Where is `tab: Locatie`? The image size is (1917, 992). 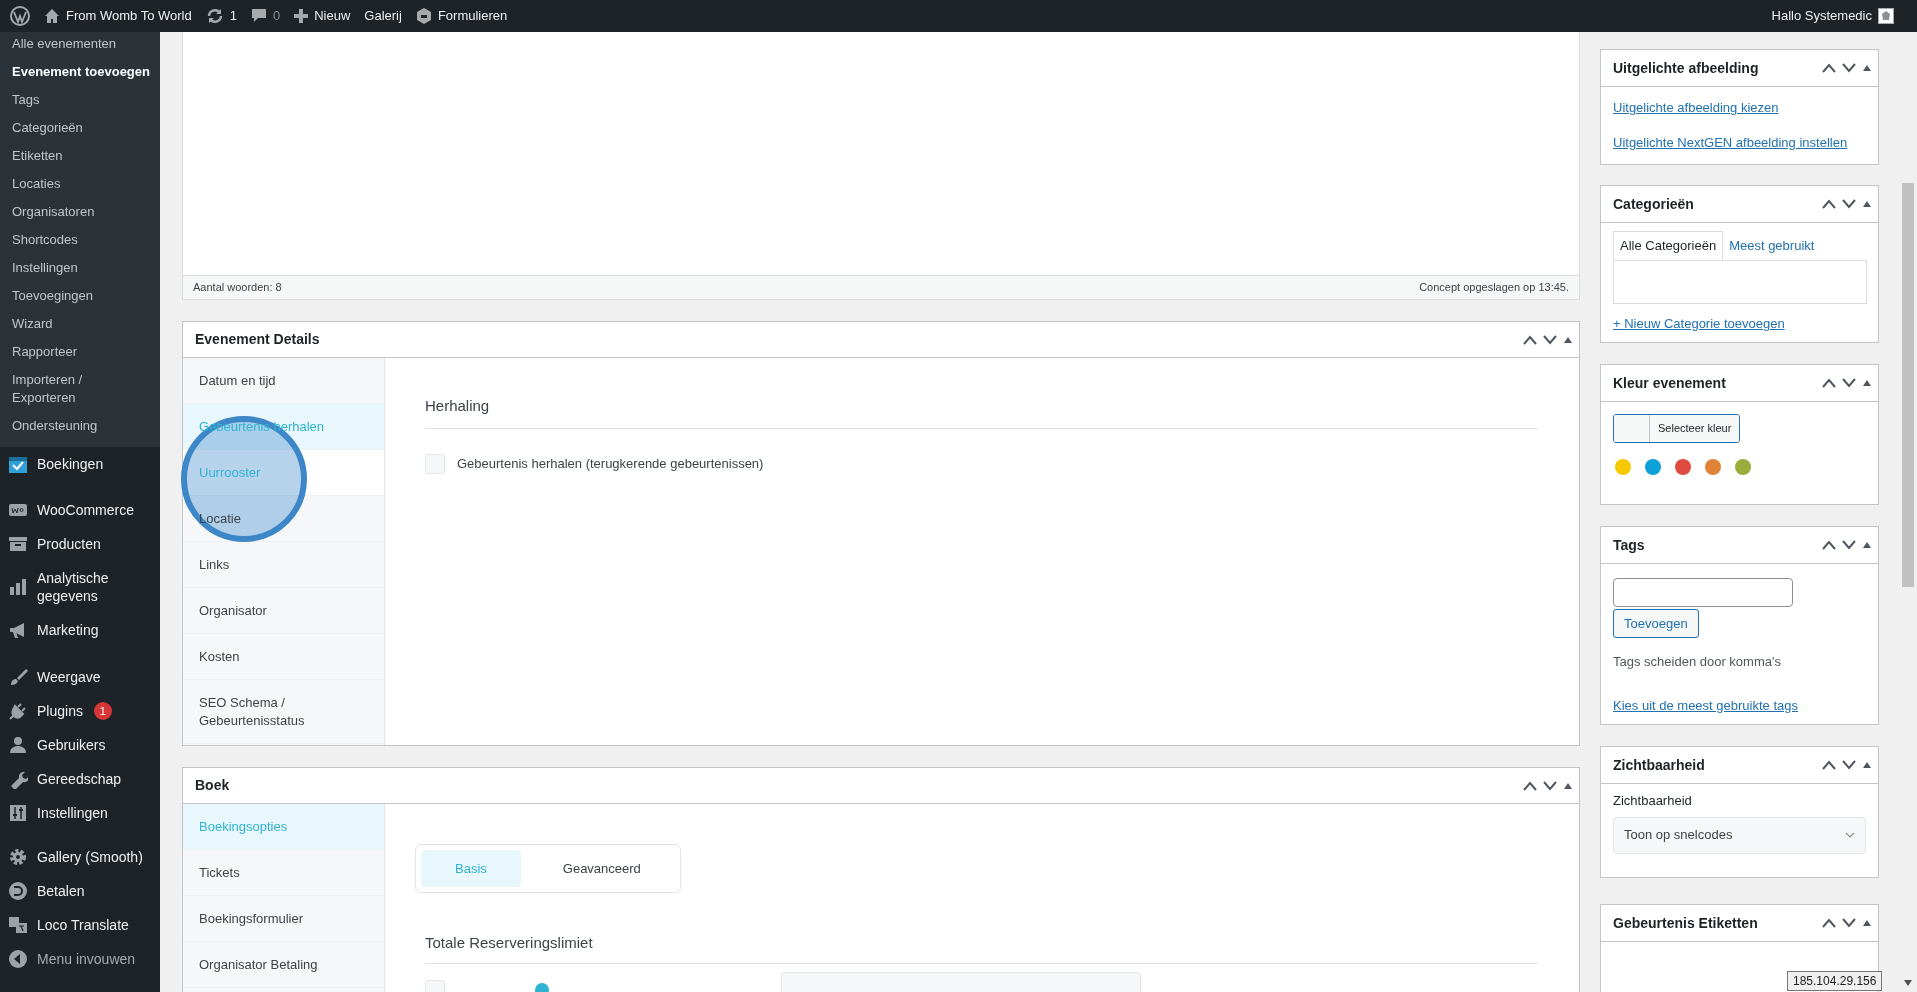
tab: Locatie is located at coordinates (283, 519).